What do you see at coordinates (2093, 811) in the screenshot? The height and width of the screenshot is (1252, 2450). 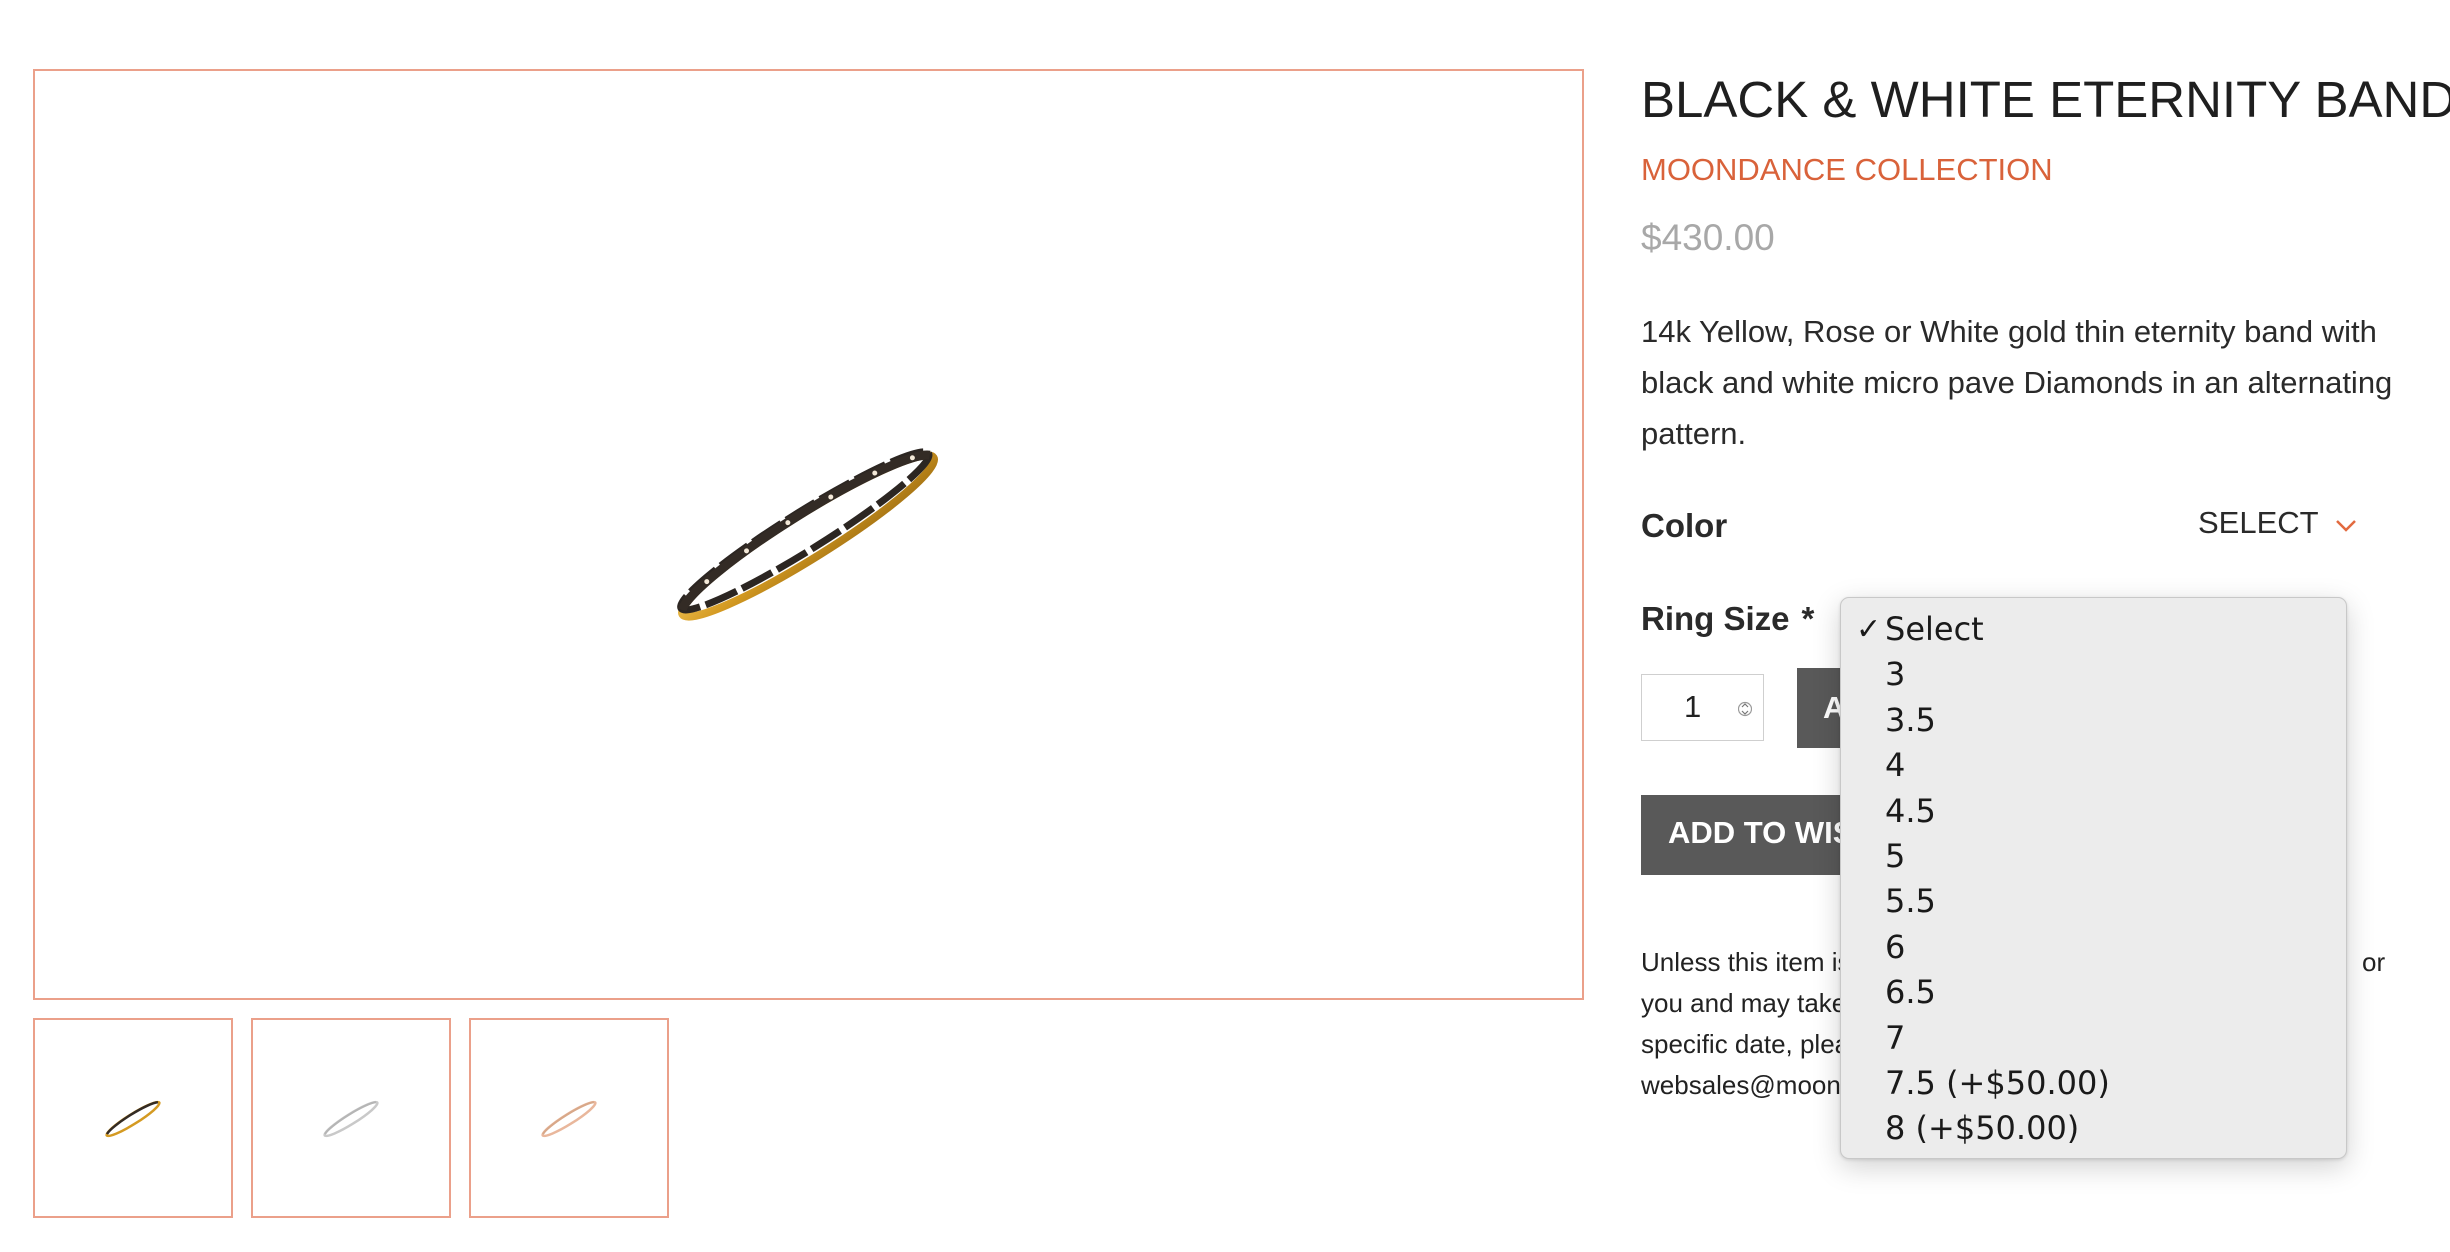 I see `dropdown-option-size: 4.5` at bounding box center [2093, 811].